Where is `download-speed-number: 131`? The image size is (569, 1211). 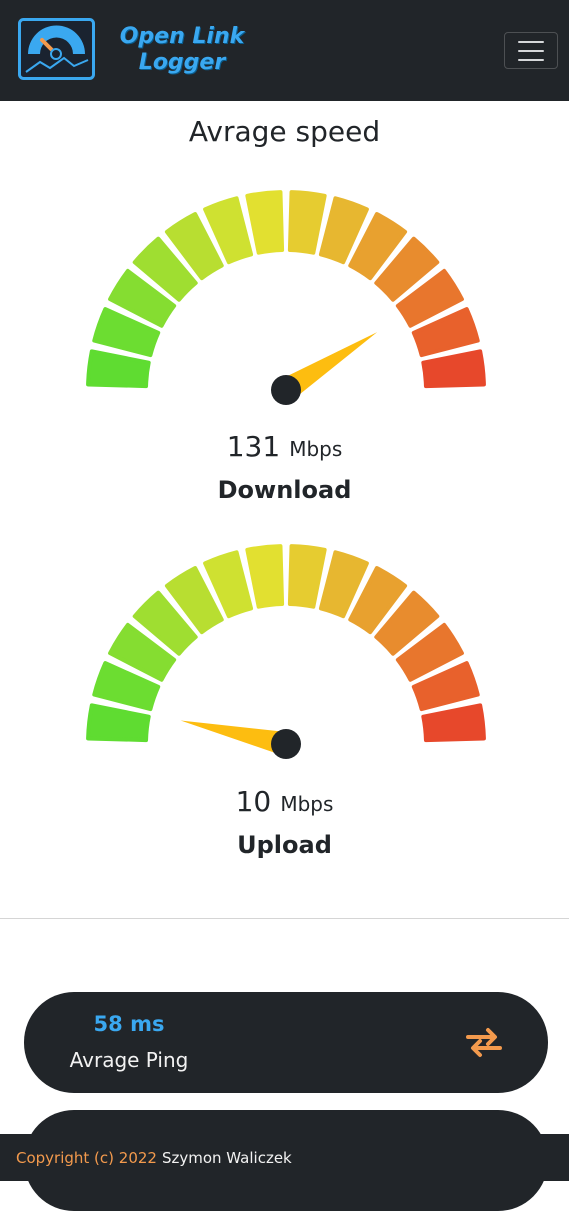
download-speed-number: 131 is located at coordinates (253, 446).